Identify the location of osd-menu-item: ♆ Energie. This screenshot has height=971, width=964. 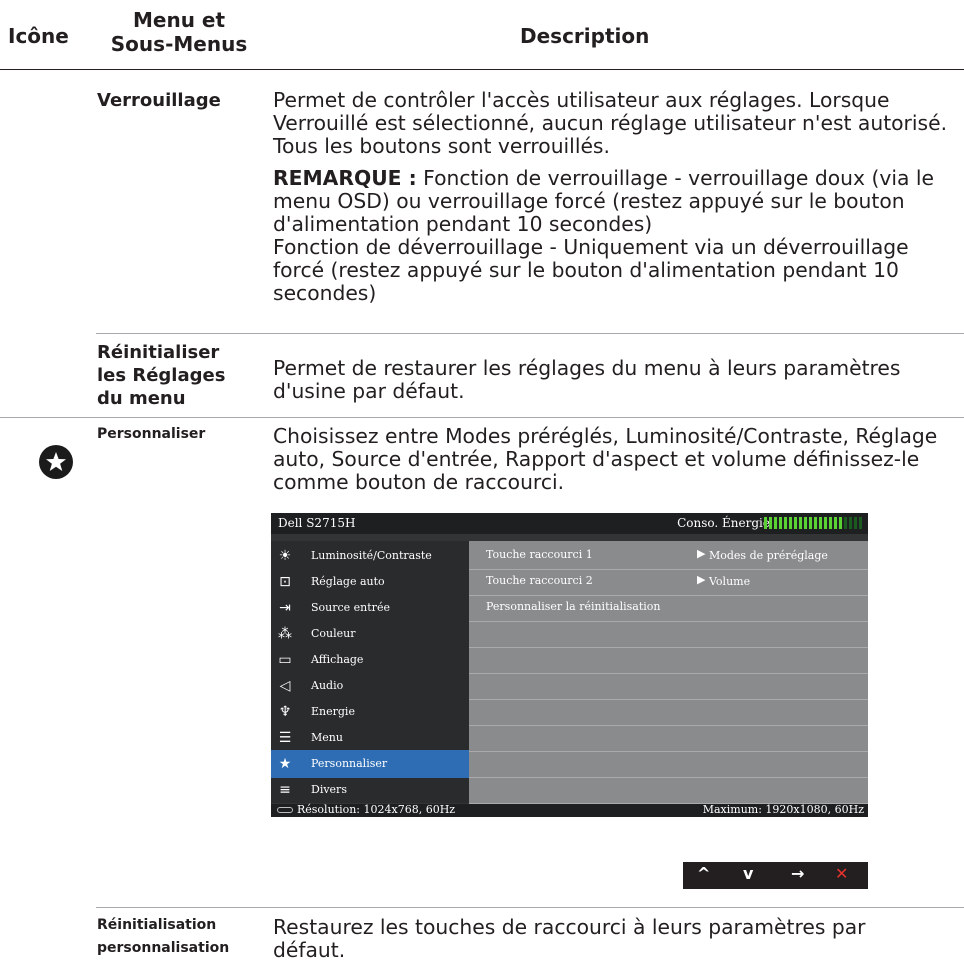
(370, 712).